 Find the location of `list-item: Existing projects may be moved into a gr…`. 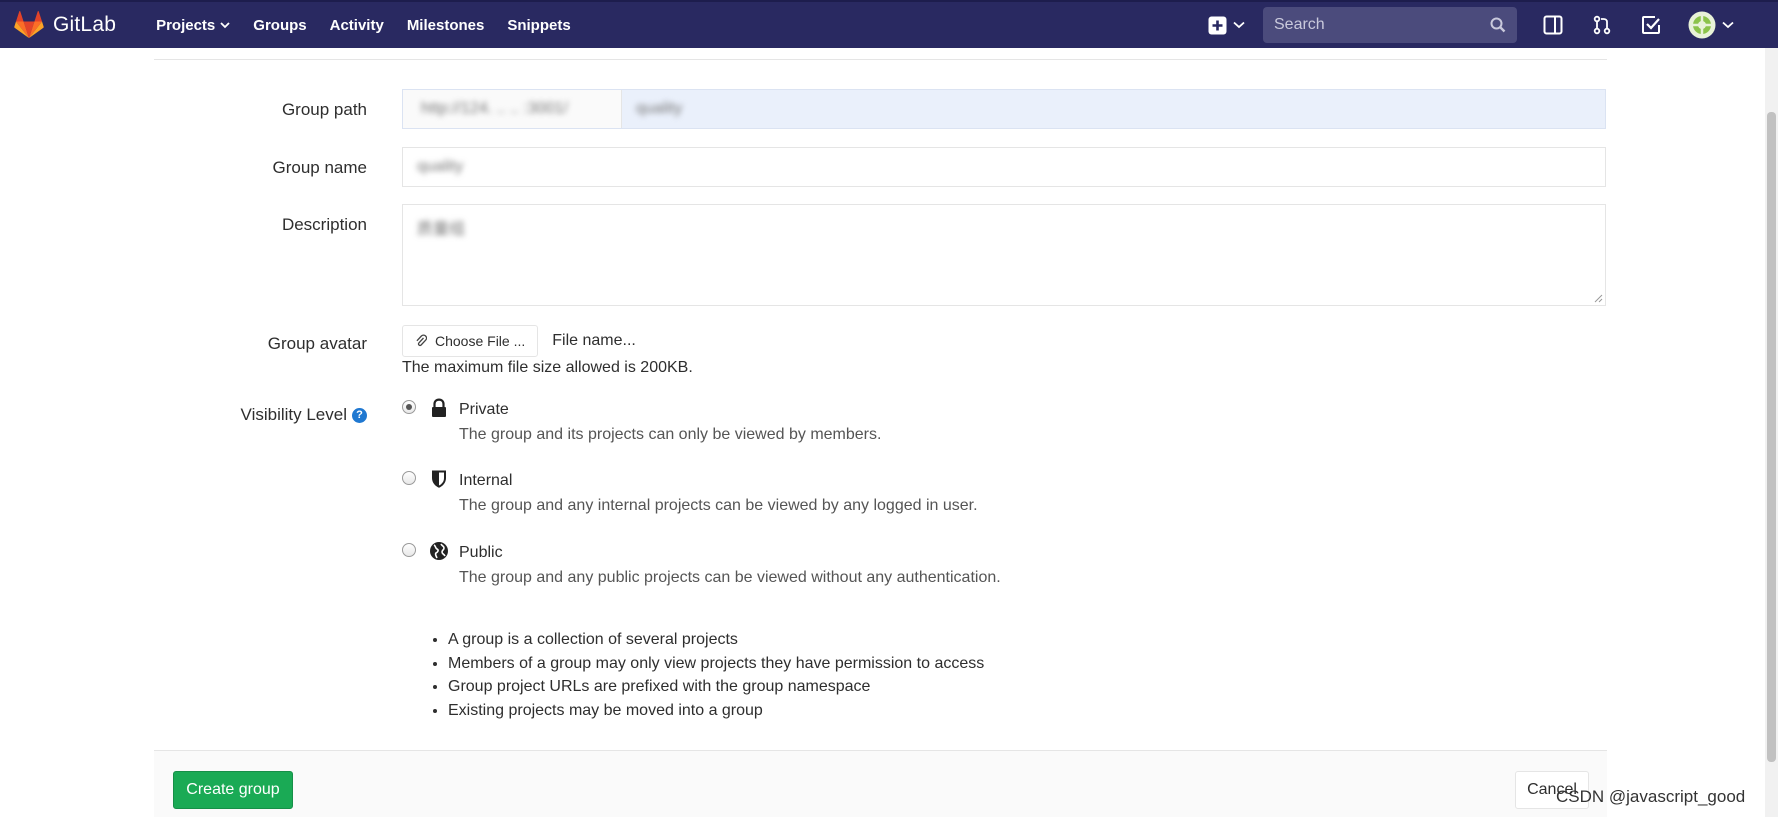

list-item: Existing projects may be moved into a gr… is located at coordinates (716, 711).